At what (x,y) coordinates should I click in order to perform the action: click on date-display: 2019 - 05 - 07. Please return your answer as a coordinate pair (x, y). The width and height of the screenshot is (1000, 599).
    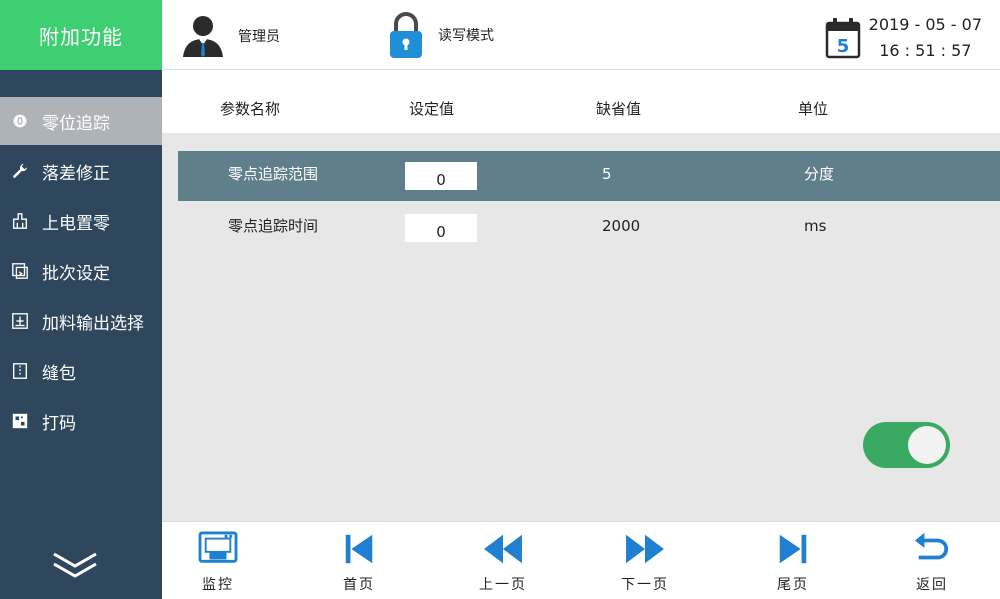
    Looking at the image, I should click on (925, 24).